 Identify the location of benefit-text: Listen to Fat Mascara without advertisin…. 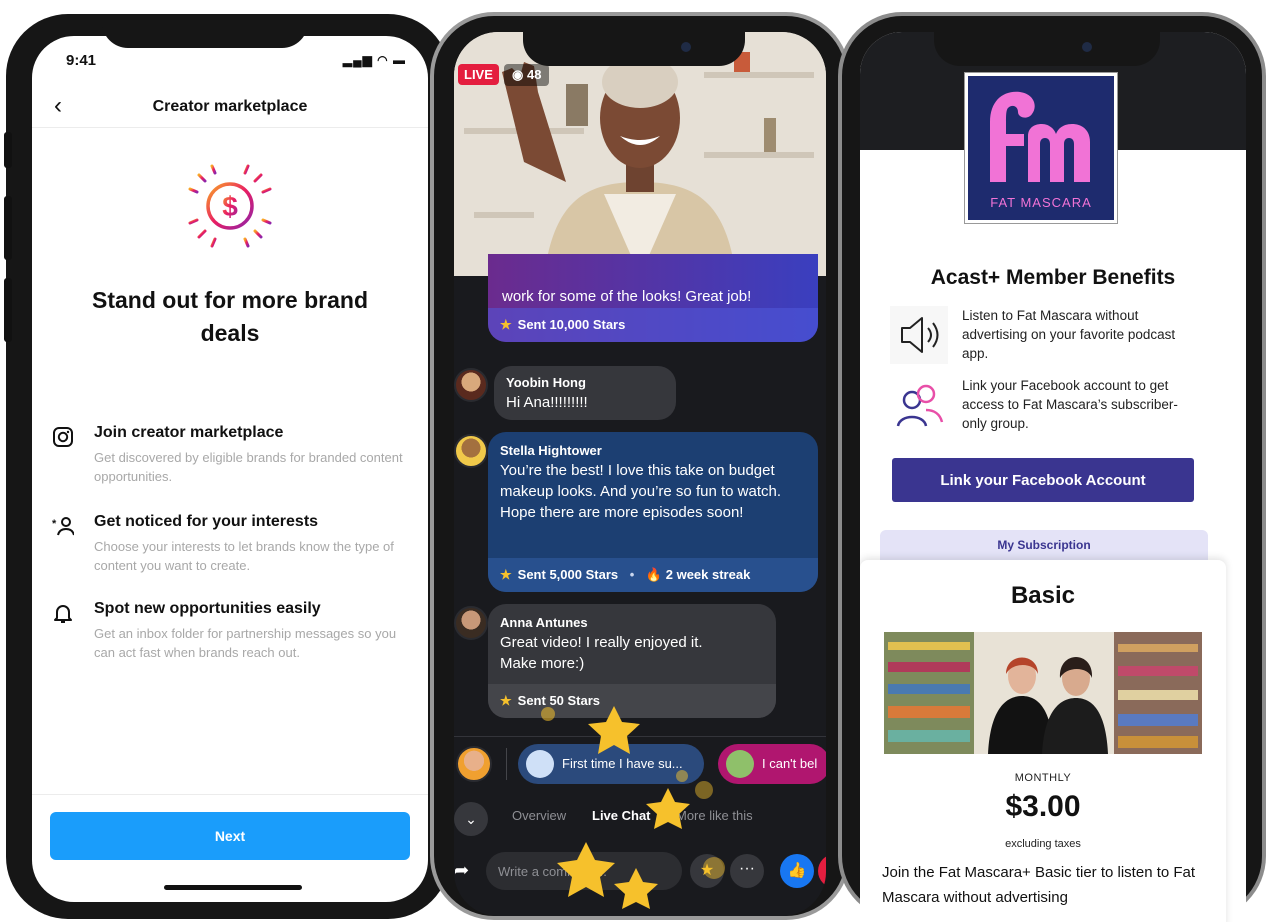
(1069, 334).